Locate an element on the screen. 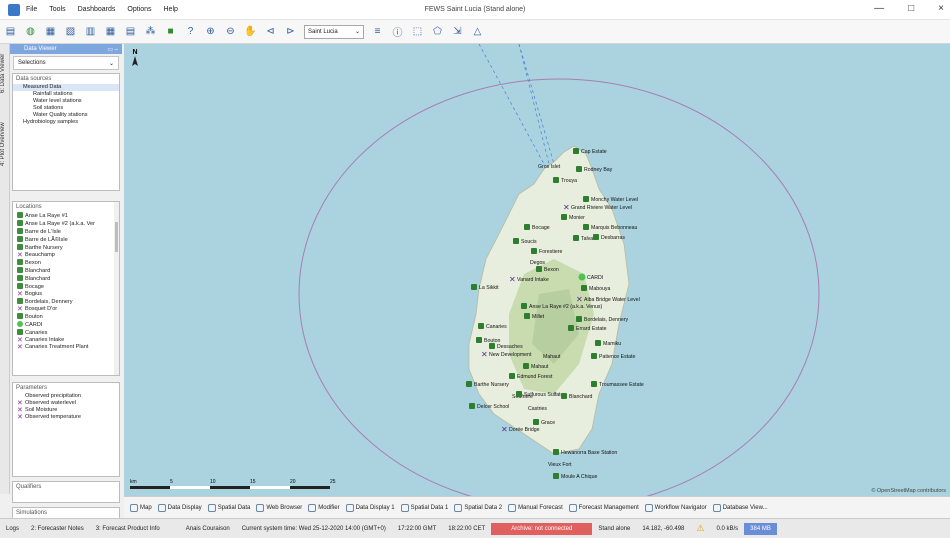  map-station: ✕ Grand Riviere Water Level is located at coordinates (597, 207).